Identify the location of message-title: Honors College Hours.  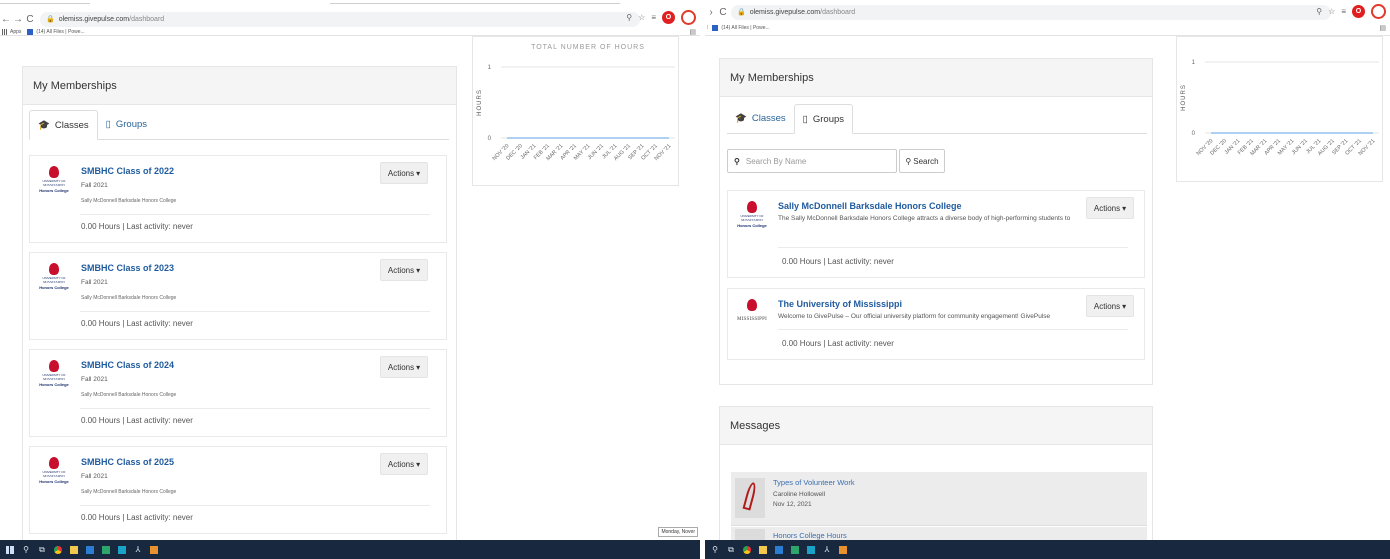
(810, 535).